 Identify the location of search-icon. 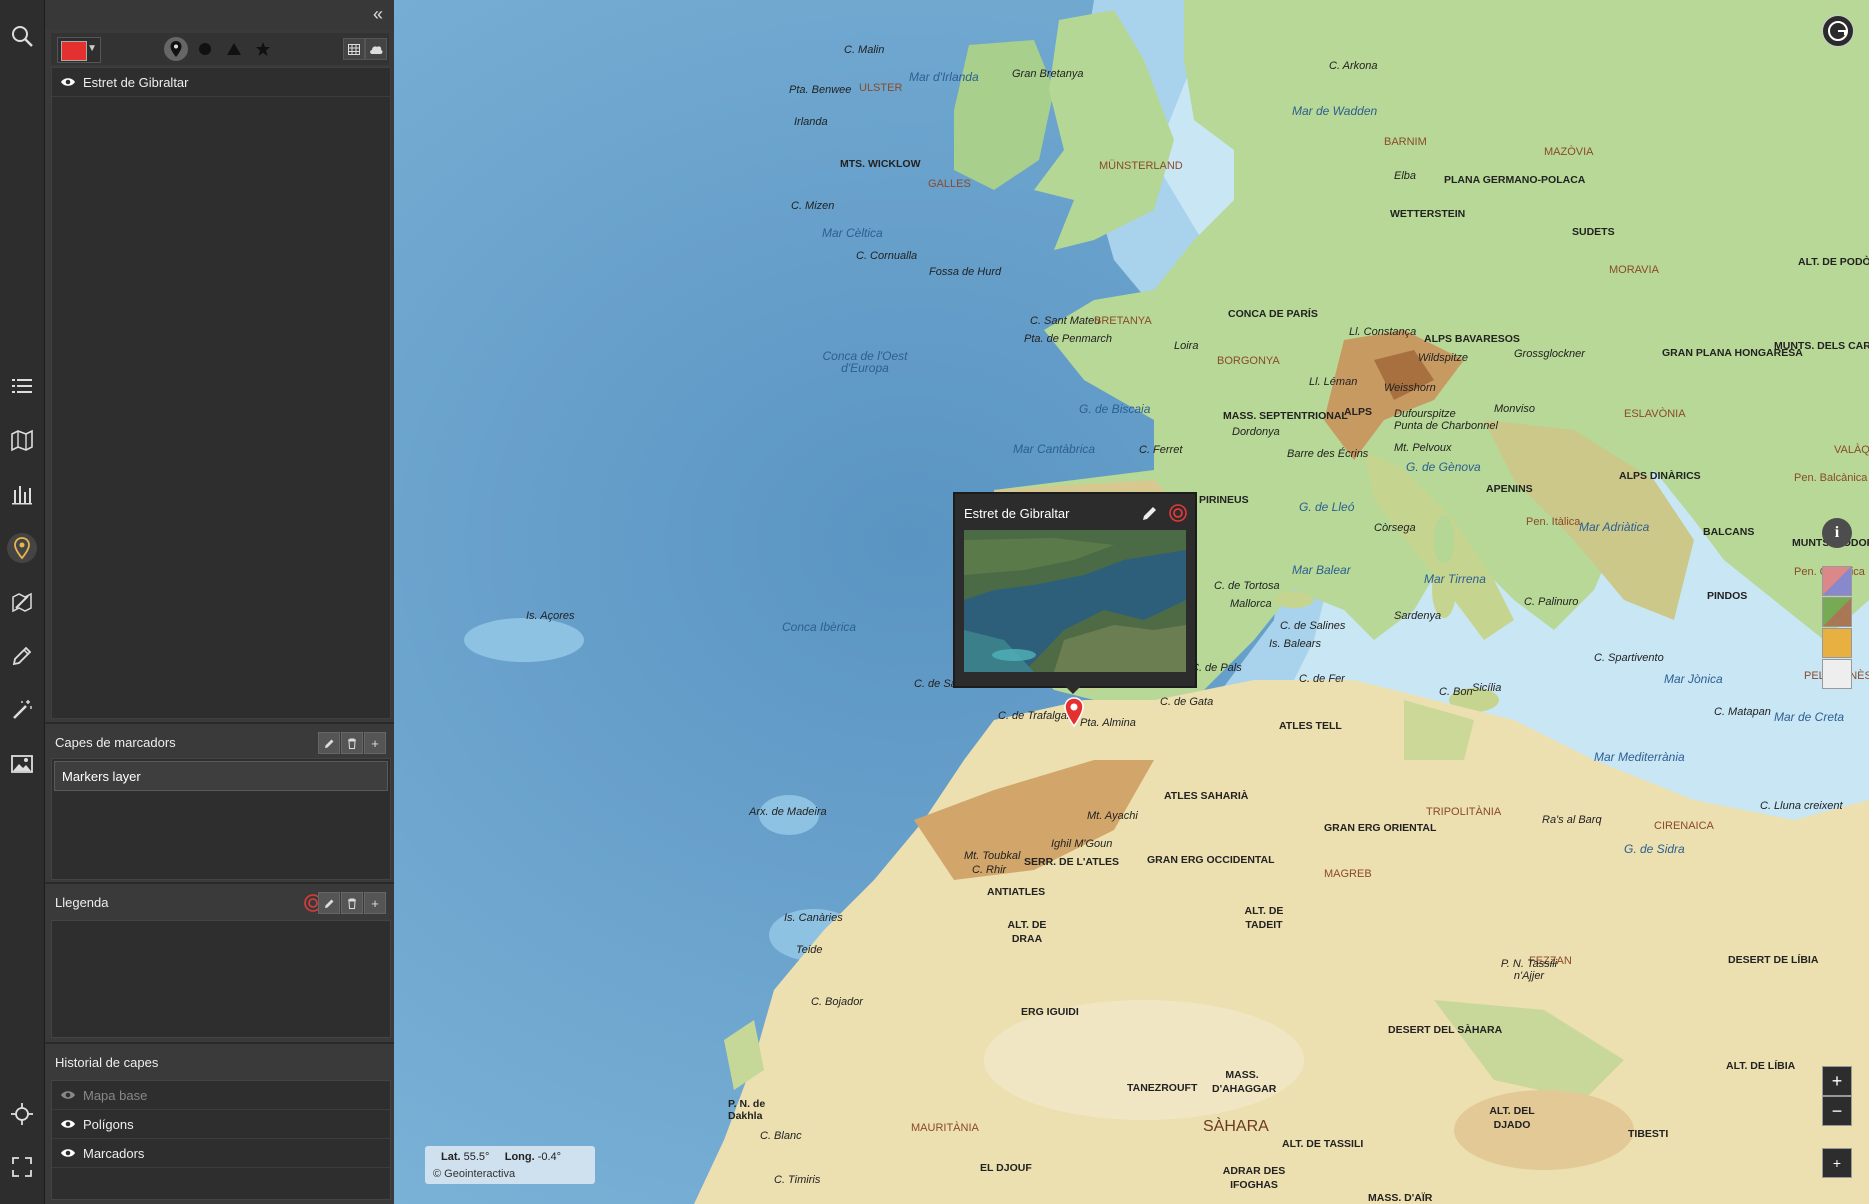
(22, 36).